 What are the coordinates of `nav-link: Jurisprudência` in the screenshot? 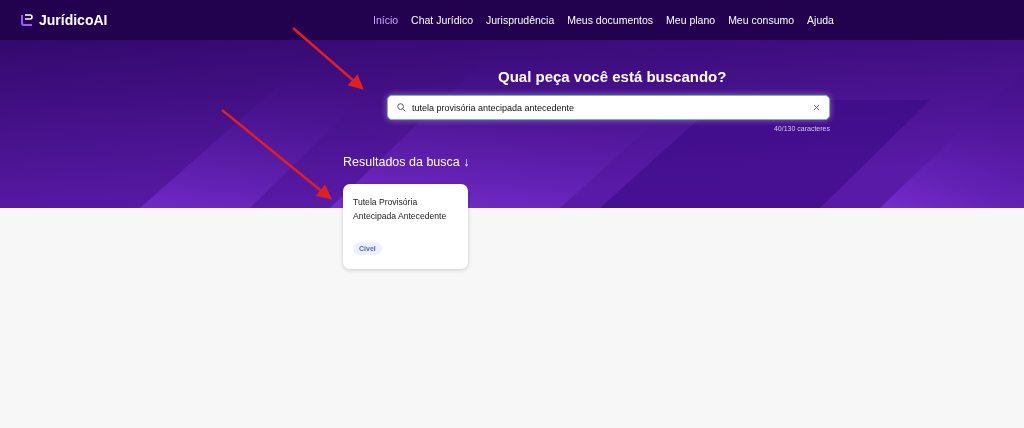 It's located at (520, 20).